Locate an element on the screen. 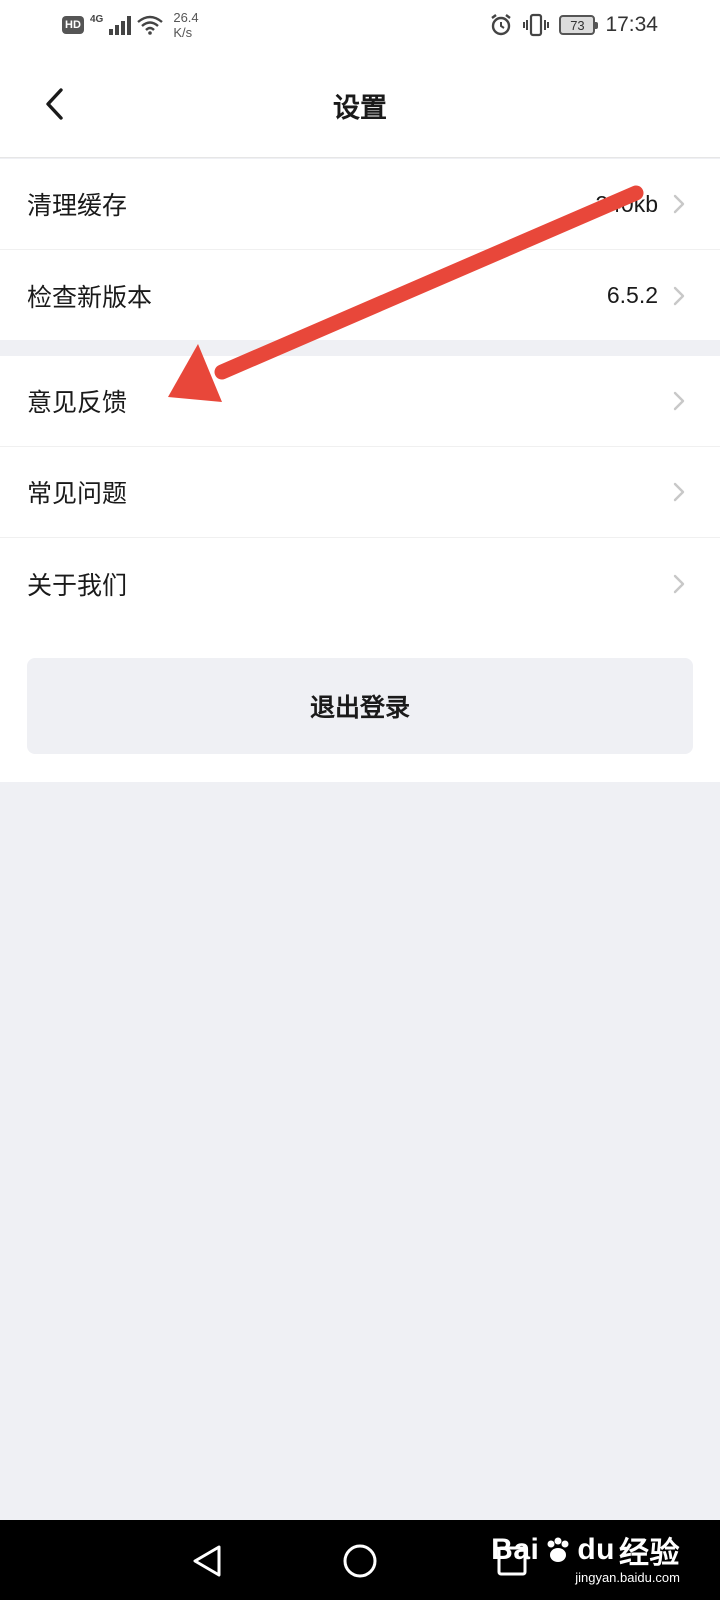 This screenshot has width=720, height=1600. status-left: HD 4G 26.4 K/s is located at coordinates (137, 25).